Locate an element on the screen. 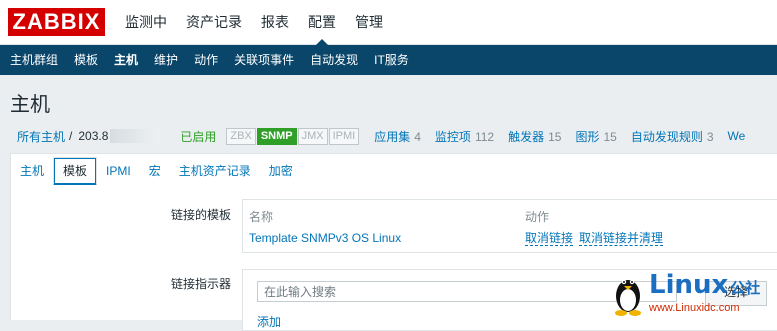 Image resolution: width=777 pixels, height=331 pixels. top-menu: 监测中 资产记录 报表 配置 管理 is located at coordinates (258, 22).